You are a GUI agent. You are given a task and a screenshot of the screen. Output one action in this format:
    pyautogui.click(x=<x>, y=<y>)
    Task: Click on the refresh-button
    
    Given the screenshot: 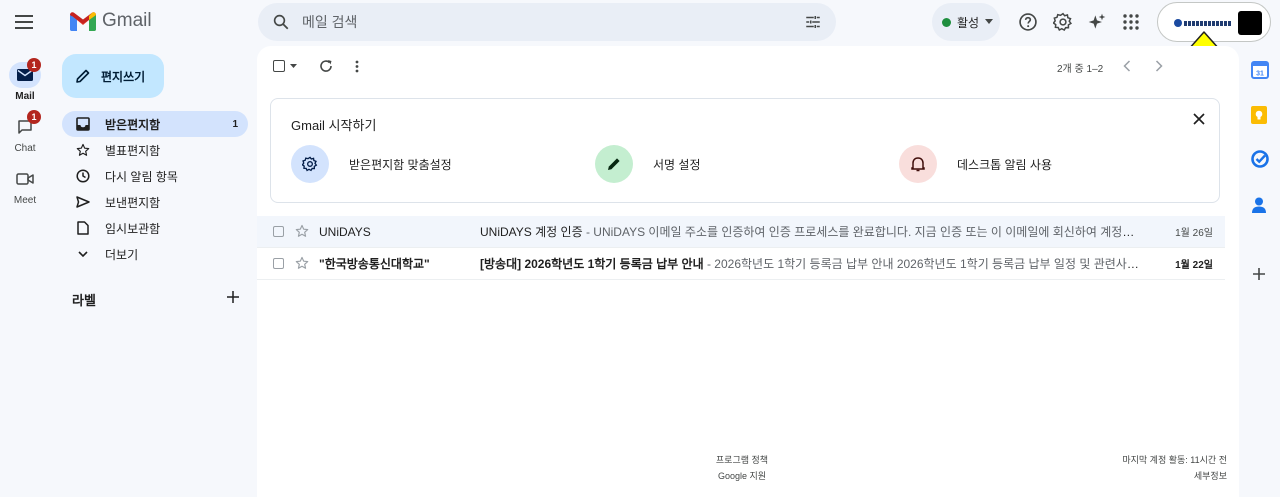 What is the action you would take?
    pyautogui.click(x=326, y=66)
    